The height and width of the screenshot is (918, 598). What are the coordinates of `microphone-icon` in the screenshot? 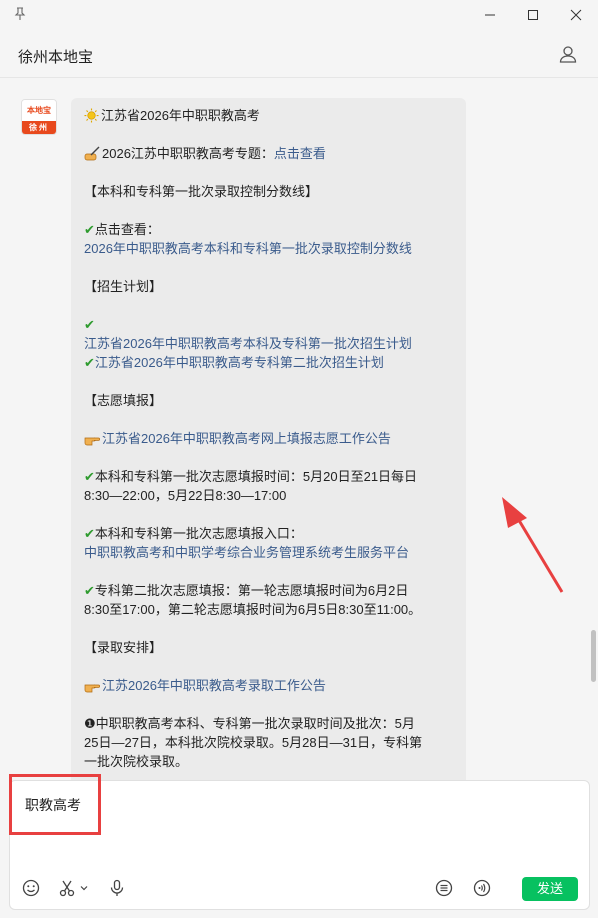 It's located at (117, 887).